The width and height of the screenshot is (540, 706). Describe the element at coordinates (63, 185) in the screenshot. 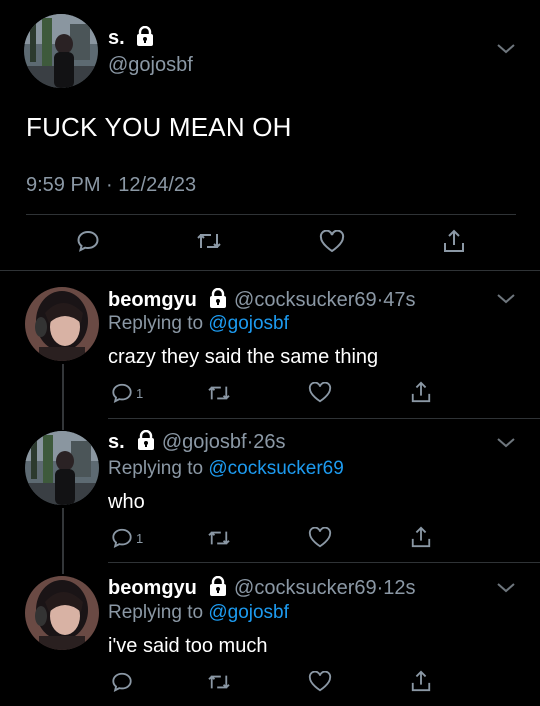

I see `tweet-time: 9:59 PM` at that location.